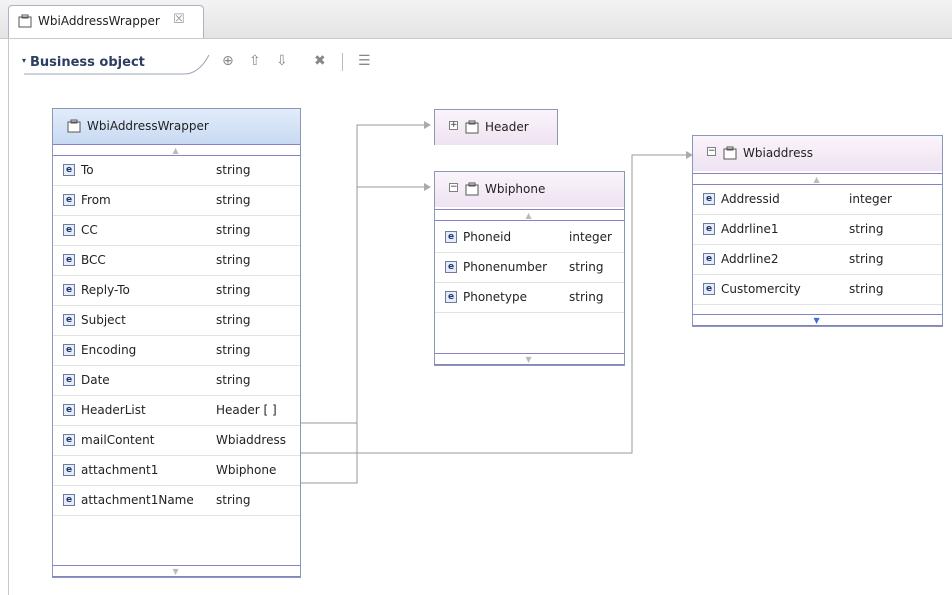  What do you see at coordinates (113, 410) in the screenshot?
I see `field-name: HeaderList` at bounding box center [113, 410].